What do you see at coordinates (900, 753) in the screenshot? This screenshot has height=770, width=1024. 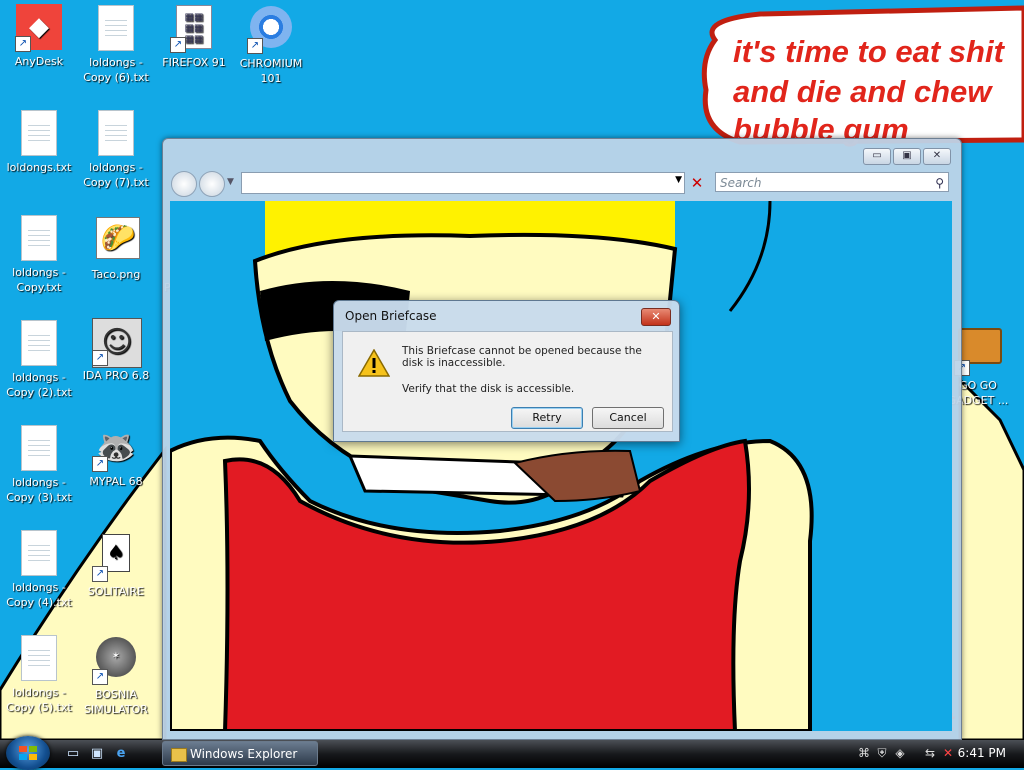 I see `tray-app-icon: ◈` at bounding box center [900, 753].